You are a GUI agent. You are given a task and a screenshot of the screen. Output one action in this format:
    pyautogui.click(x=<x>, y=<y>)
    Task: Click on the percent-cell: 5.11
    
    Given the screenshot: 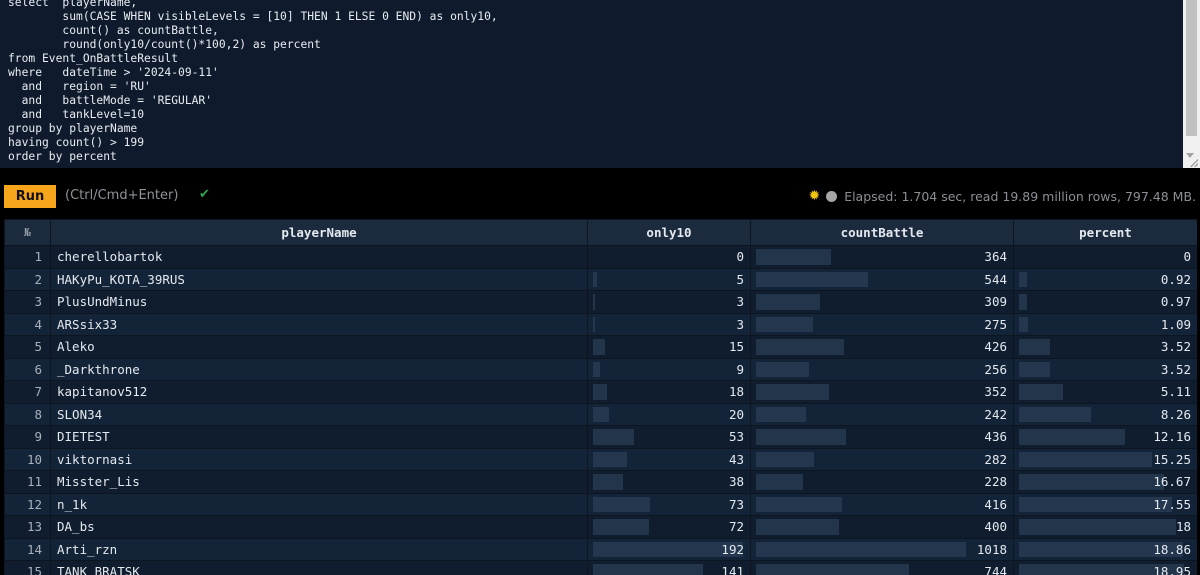 What is the action you would take?
    pyautogui.click(x=1105, y=392)
    